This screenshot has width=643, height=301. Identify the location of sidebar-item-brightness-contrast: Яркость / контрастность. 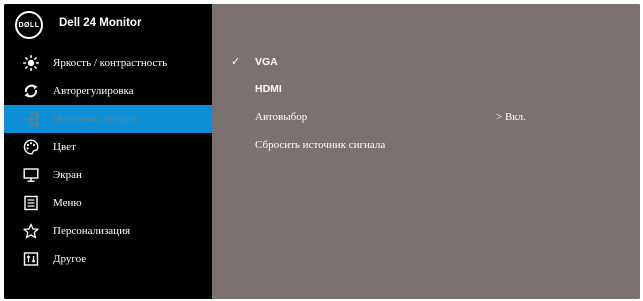
(108, 63).